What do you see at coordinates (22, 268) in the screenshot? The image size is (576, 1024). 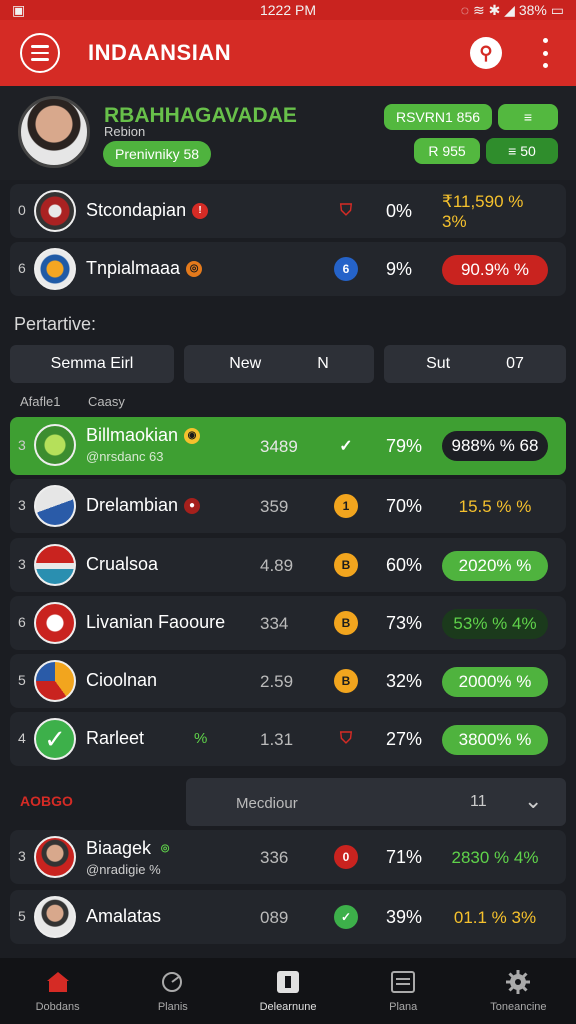 I see `row-rank: 6` at bounding box center [22, 268].